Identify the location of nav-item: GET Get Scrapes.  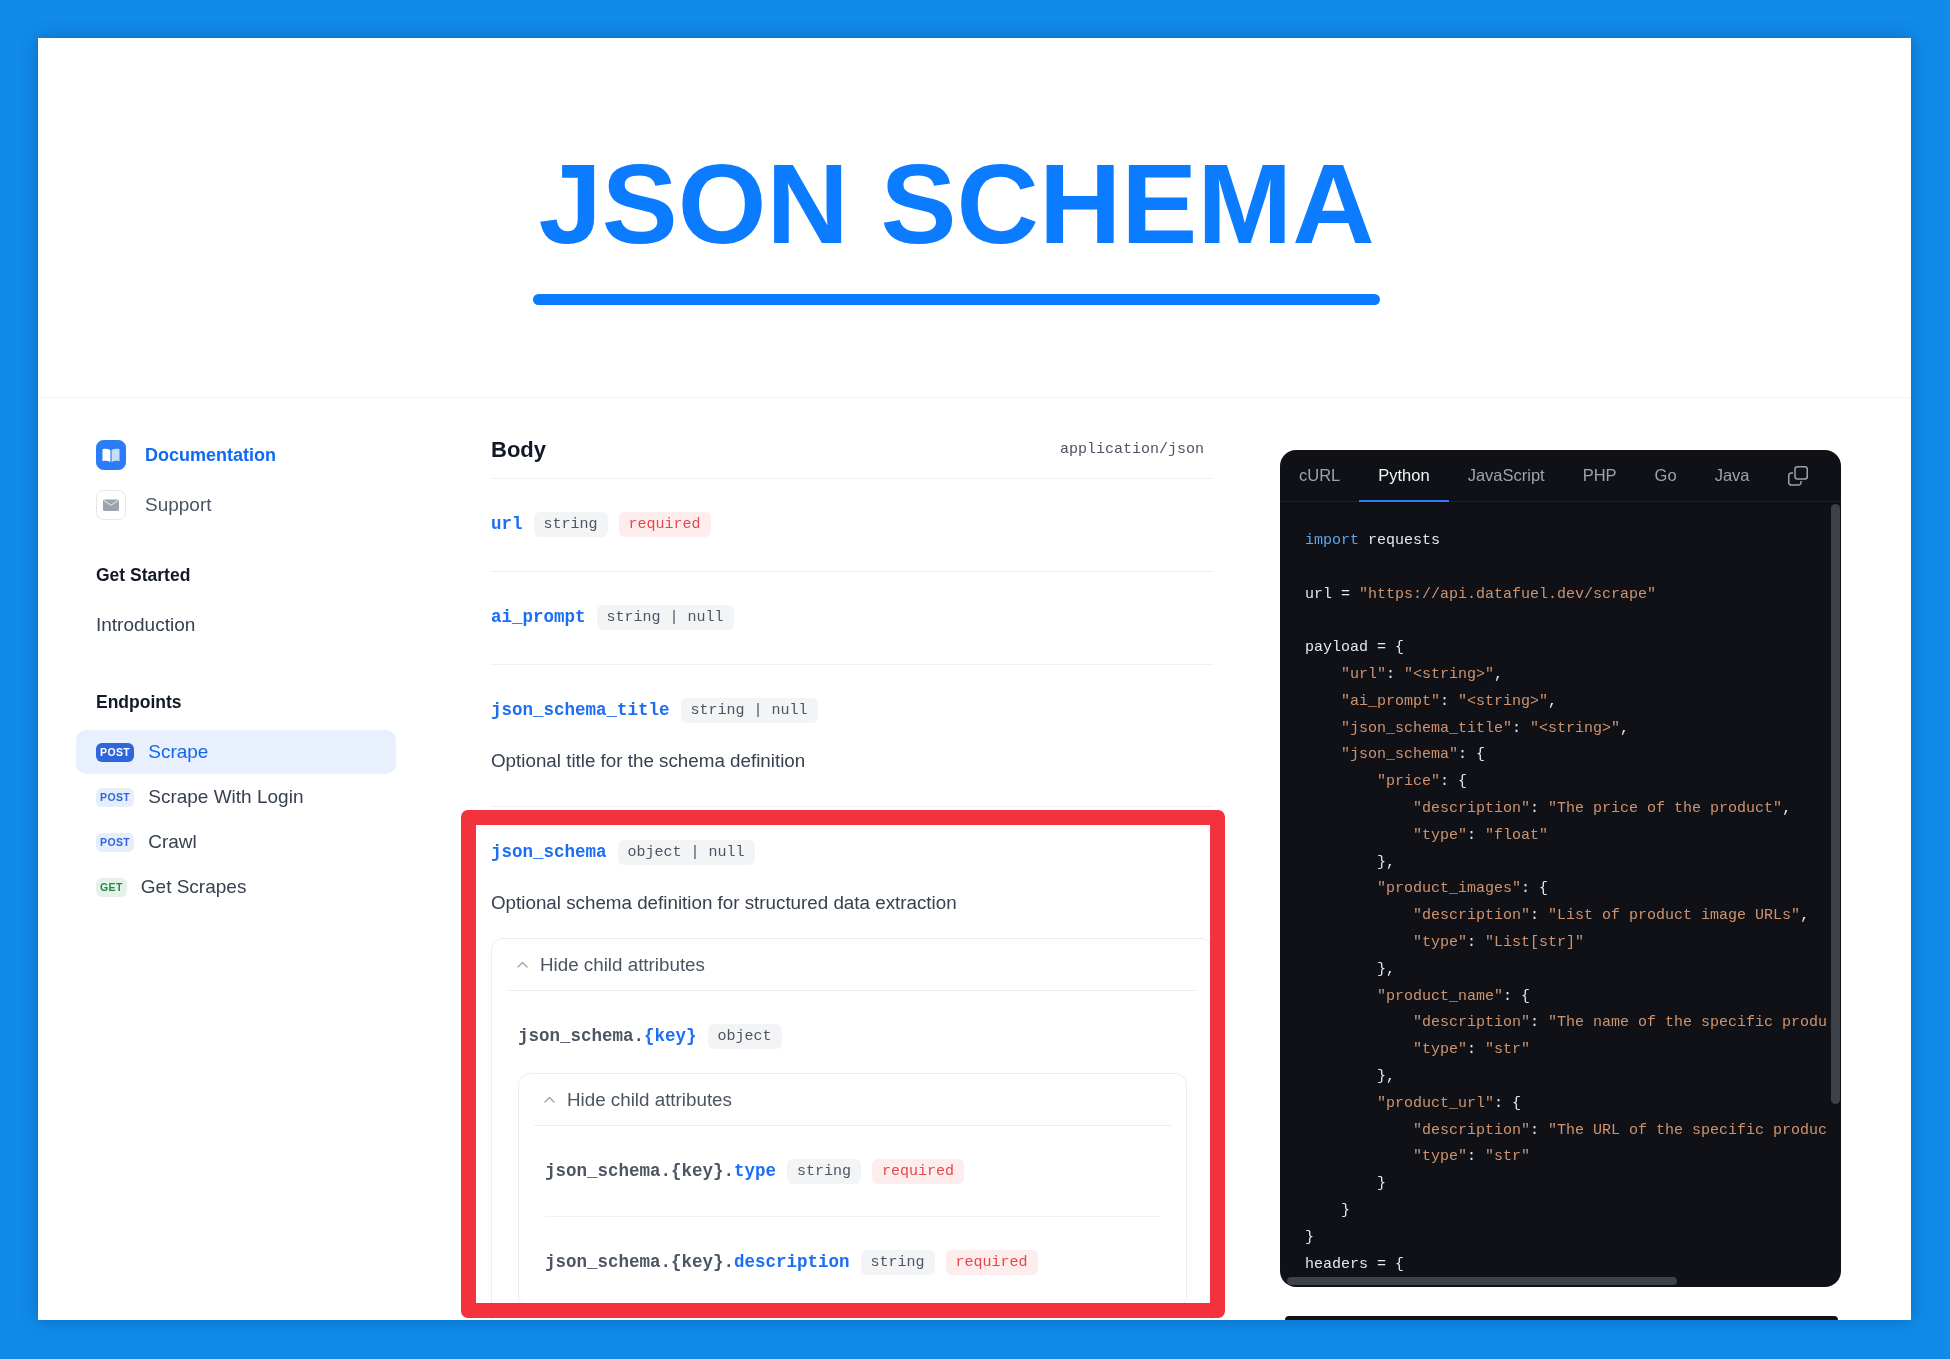
(236, 887).